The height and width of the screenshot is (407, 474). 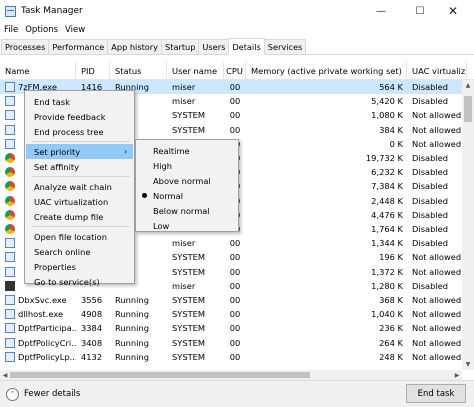 I want to click on menu-item-search-online: Search online, so click(x=79, y=251).